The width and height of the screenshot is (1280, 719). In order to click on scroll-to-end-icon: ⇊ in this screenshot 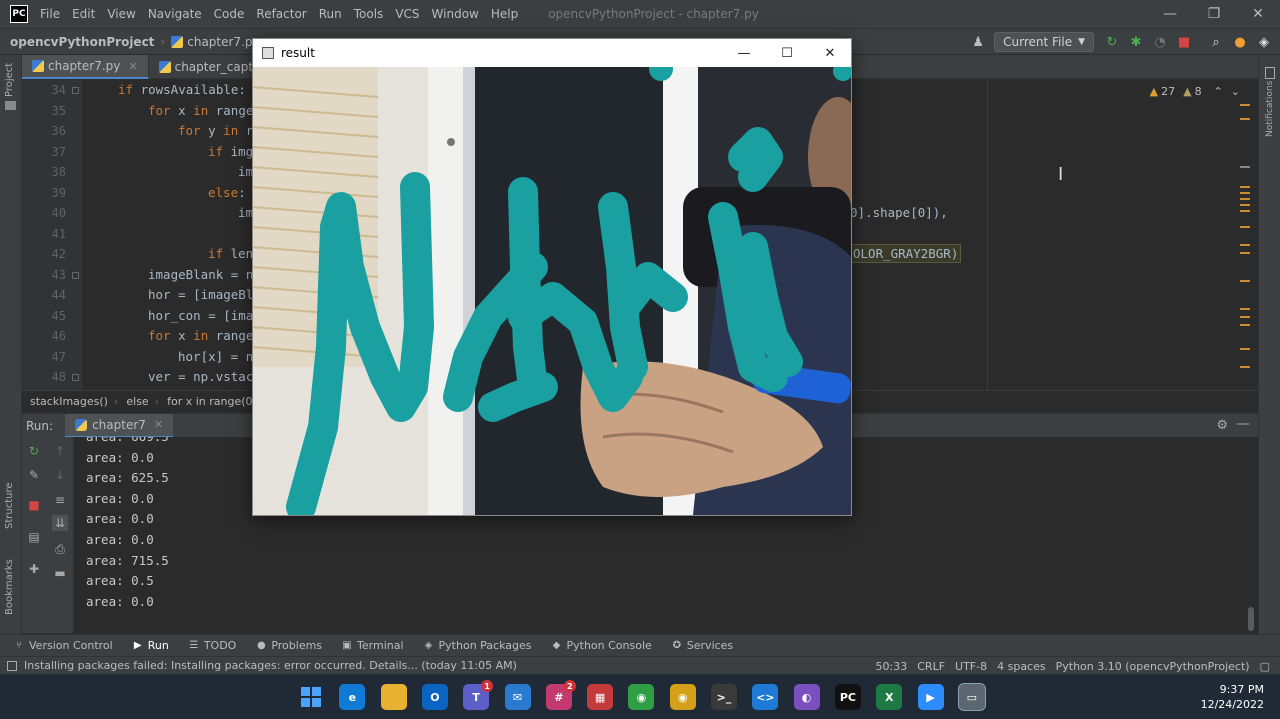, I will do `click(60, 523)`.